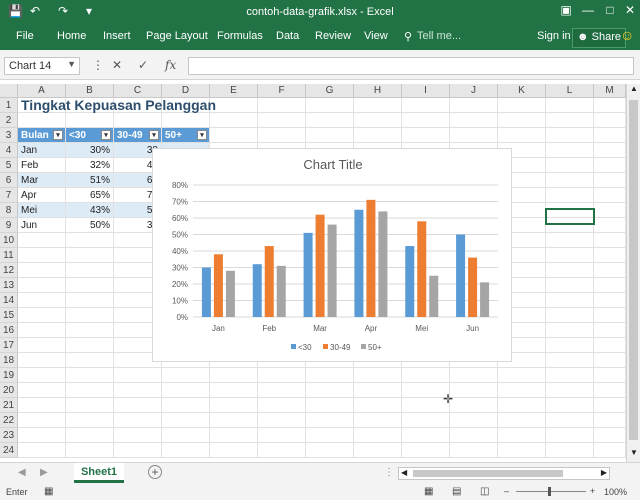 This screenshot has height=500, width=640. Describe the element at coordinates (234, 91) in the screenshot. I see `column-header: E` at that location.